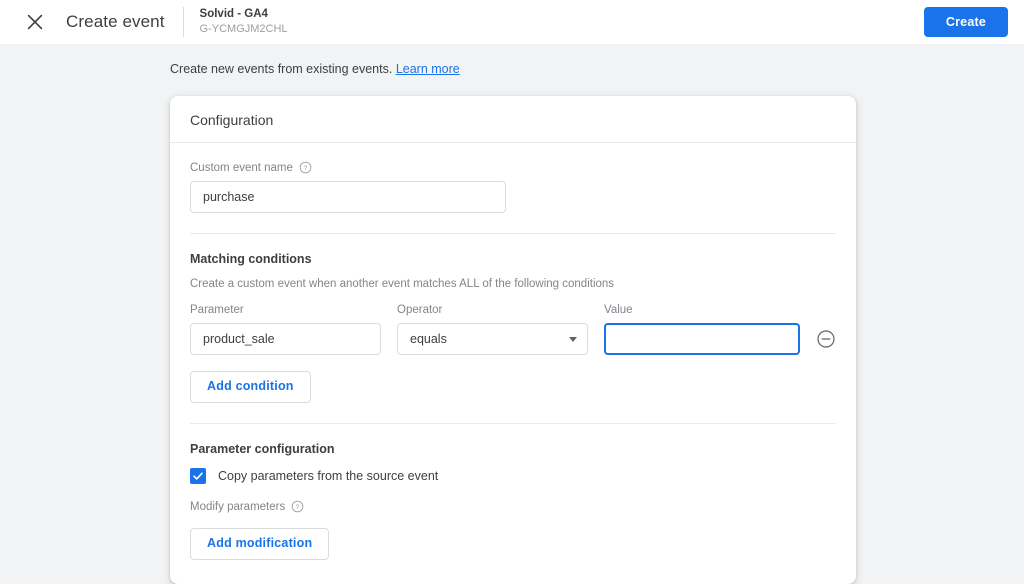 This screenshot has width=1024, height=584. What do you see at coordinates (428, 69) in the screenshot?
I see `learn-more-link: Learn more` at bounding box center [428, 69].